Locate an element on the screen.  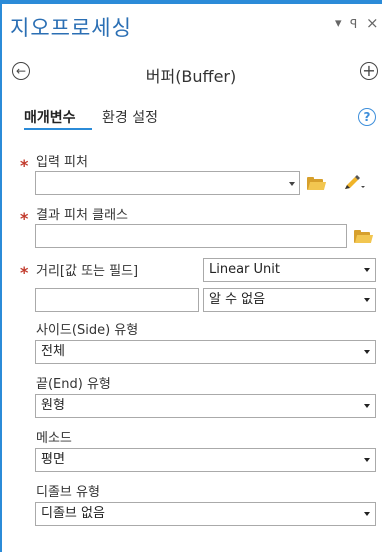
end-type-value: 원형 is located at coordinates (53, 405).